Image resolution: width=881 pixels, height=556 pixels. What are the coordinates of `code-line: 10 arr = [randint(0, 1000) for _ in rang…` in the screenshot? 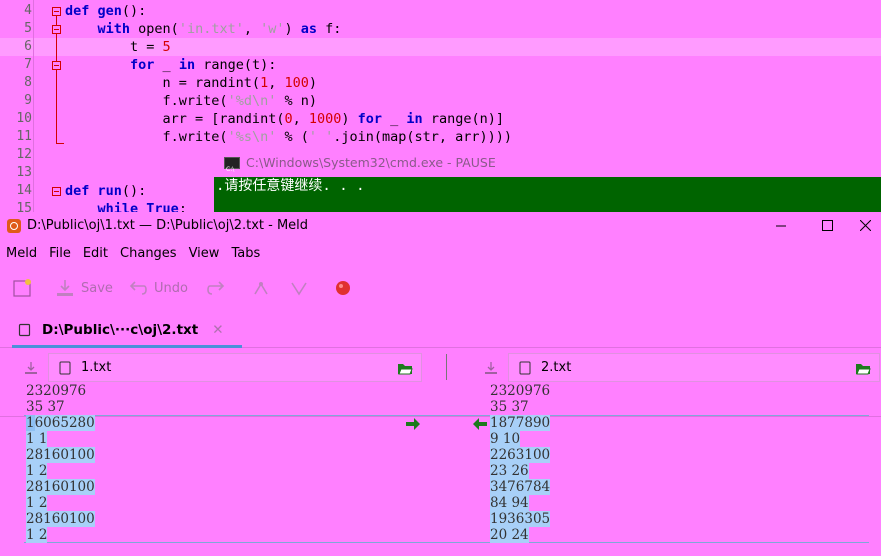 It's located at (440, 119).